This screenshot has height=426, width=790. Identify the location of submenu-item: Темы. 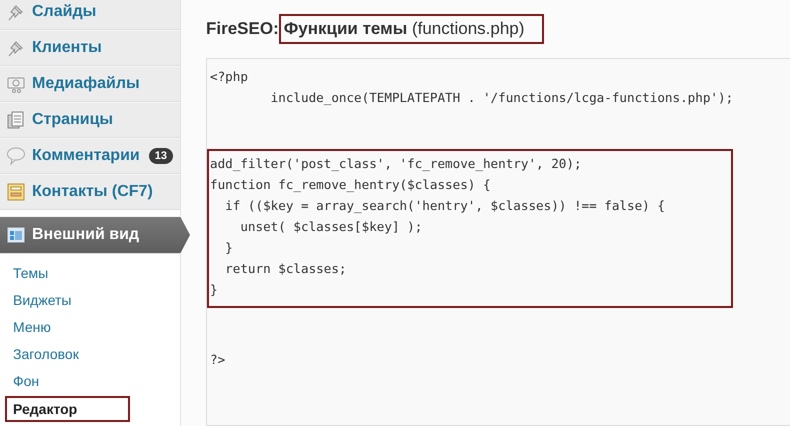
(90, 272).